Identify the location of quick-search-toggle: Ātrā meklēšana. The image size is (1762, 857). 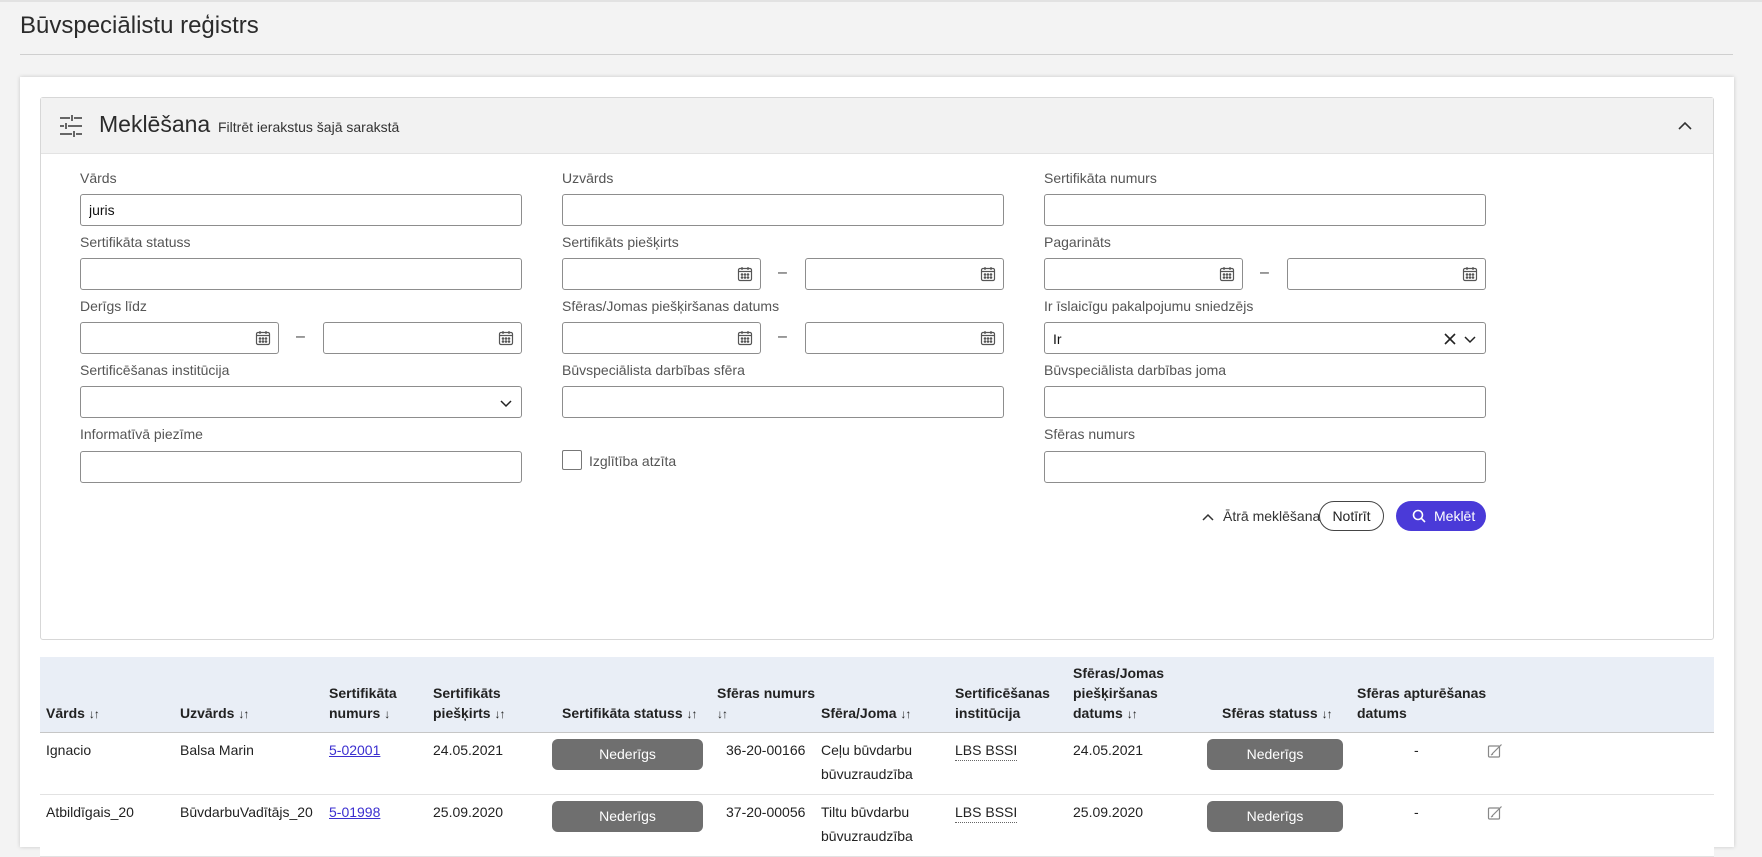
(1260, 517).